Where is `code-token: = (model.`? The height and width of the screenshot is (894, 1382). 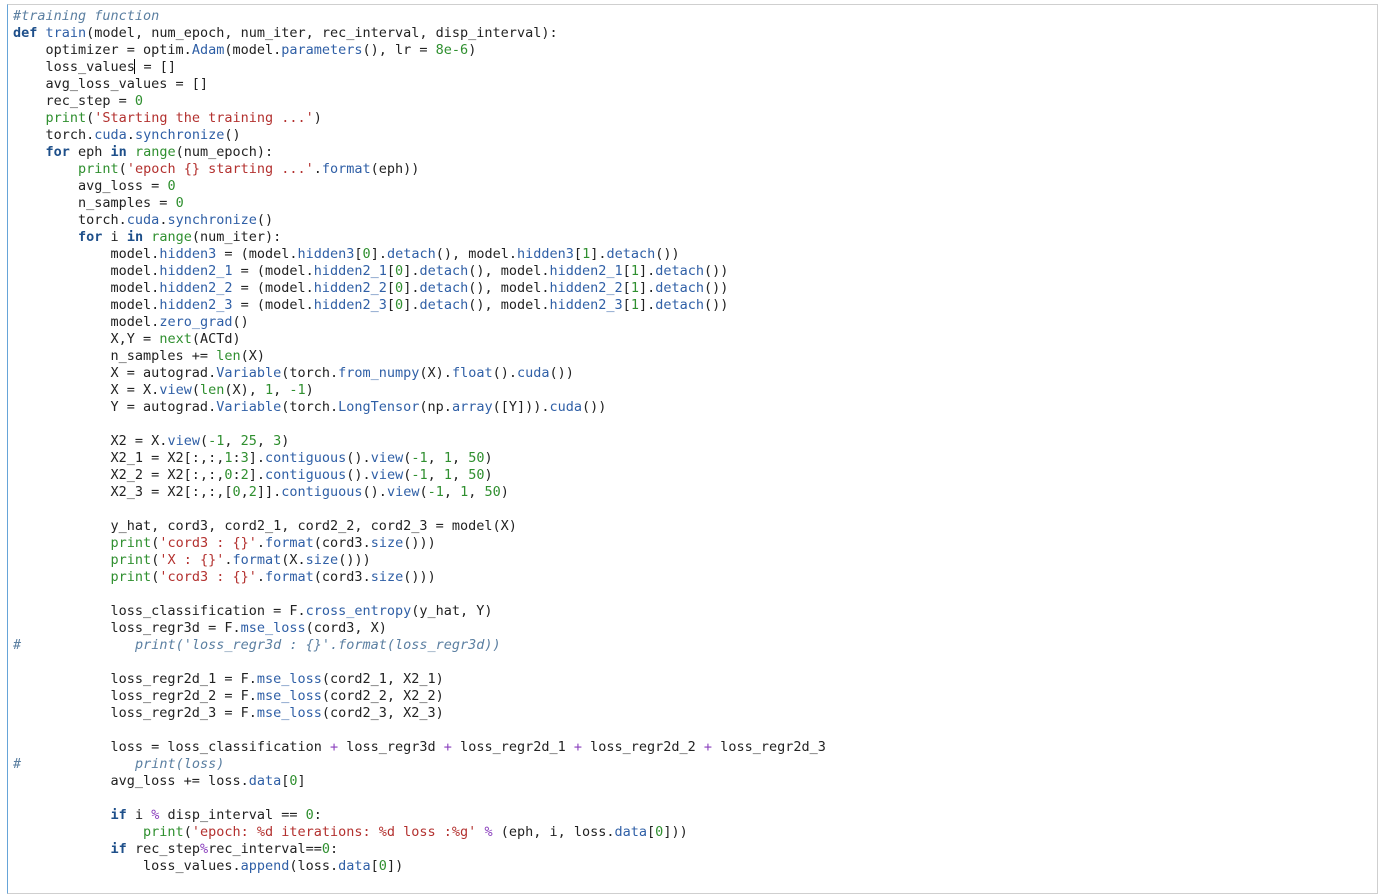
code-token: = (model. is located at coordinates (273, 305).